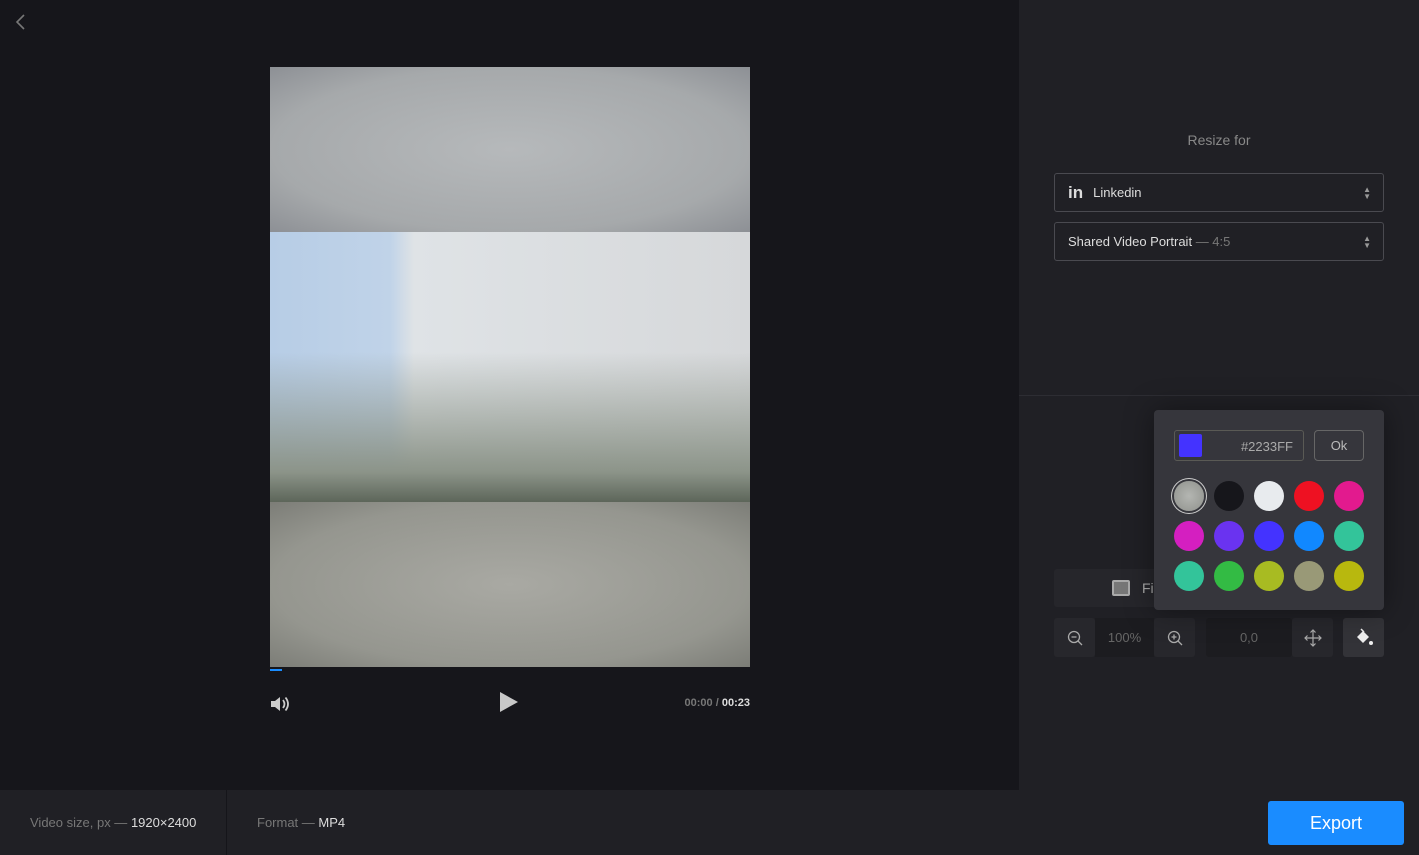  I want to click on format-label: Format —, so click(286, 822).